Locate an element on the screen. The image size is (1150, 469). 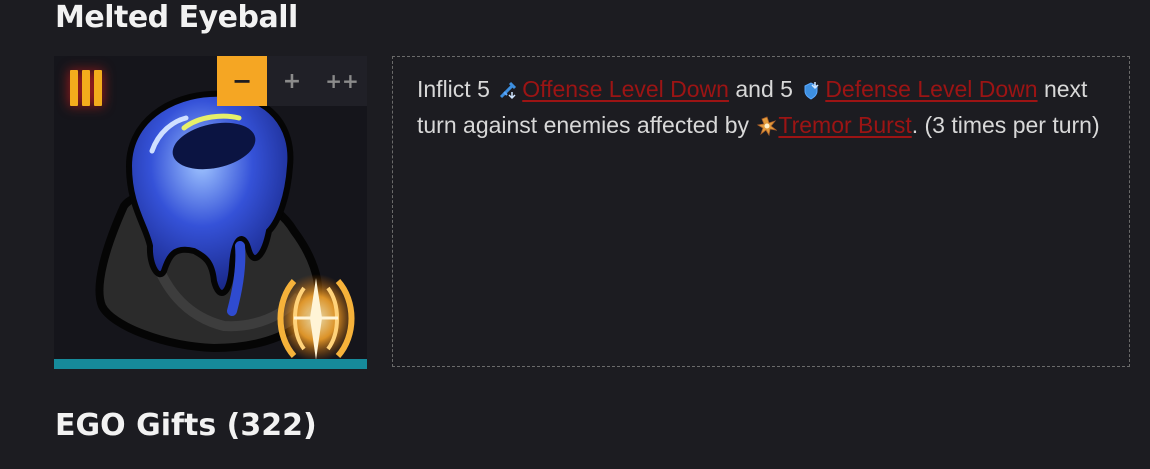
tremor-keyword-icon is located at coordinates (316, 318).